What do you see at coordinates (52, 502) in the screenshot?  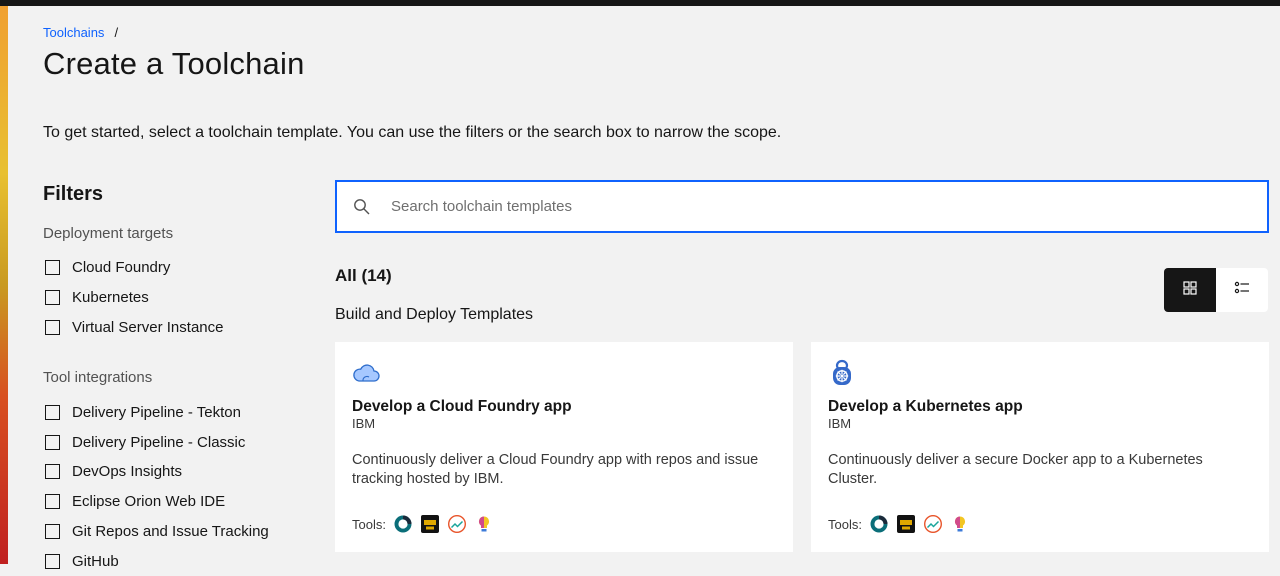 I see `eclipse-orion-web-ide-checkbox` at bounding box center [52, 502].